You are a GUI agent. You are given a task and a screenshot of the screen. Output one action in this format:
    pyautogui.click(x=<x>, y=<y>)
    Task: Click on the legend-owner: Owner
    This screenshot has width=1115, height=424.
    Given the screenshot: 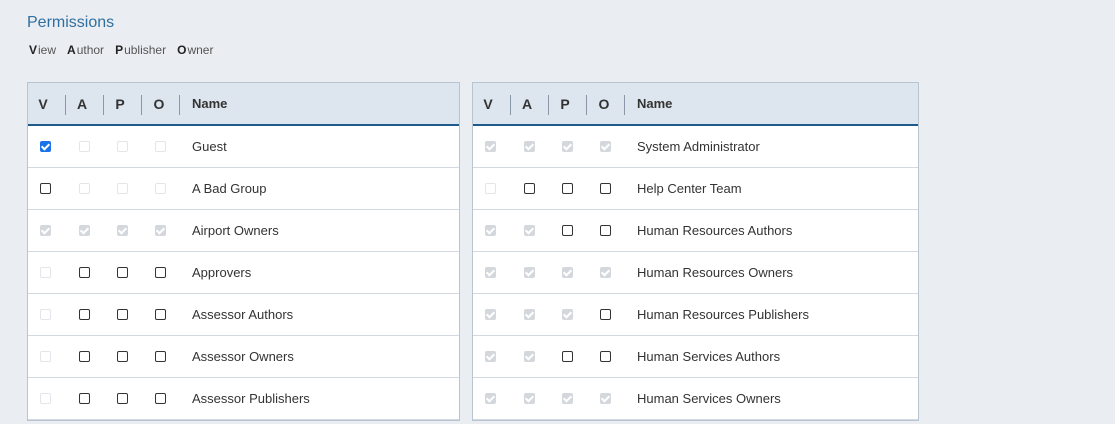 What is the action you would take?
    pyautogui.click(x=195, y=50)
    